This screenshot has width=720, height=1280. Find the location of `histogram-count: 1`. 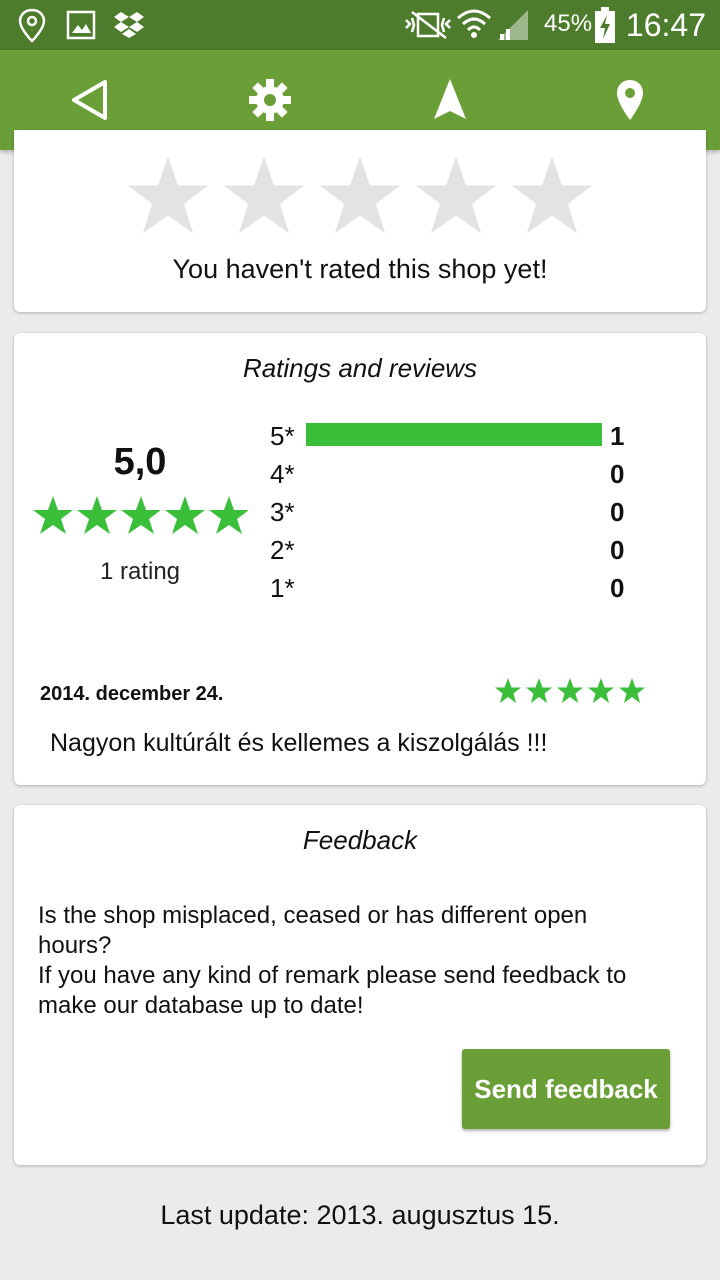

histogram-count: 1 is located at coordinates (617, 436).